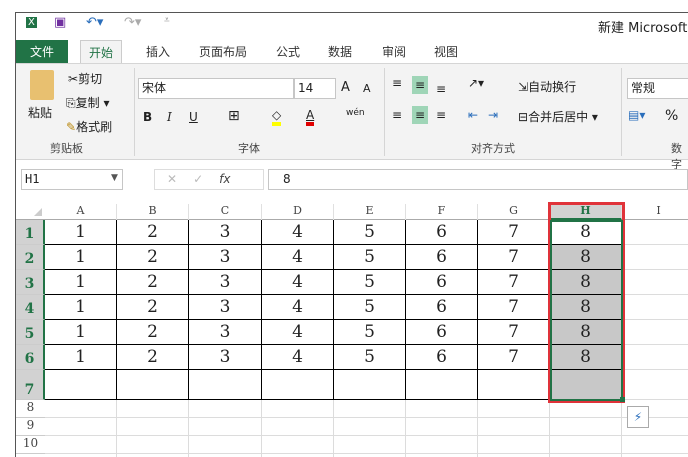 The image size is (688, 457). What do you see at coordinates (514, 357) in the screenshot?
I see `cell-G6: 7` at bounding box center [514, 357].